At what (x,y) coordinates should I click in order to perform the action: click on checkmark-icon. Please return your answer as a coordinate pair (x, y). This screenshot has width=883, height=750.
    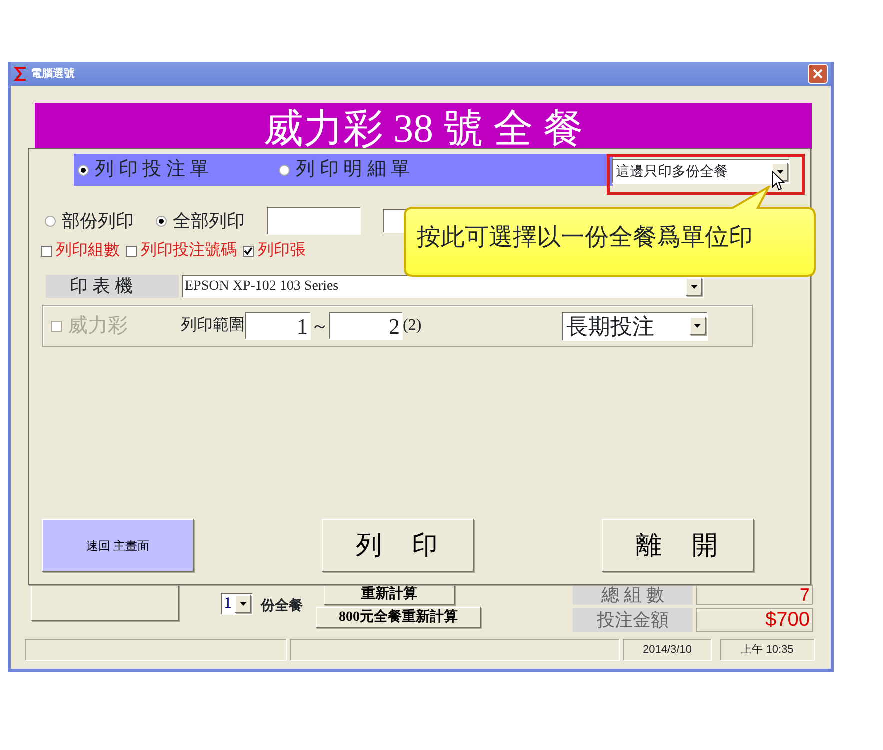
    Looking at the image, I should click on (248, 251).